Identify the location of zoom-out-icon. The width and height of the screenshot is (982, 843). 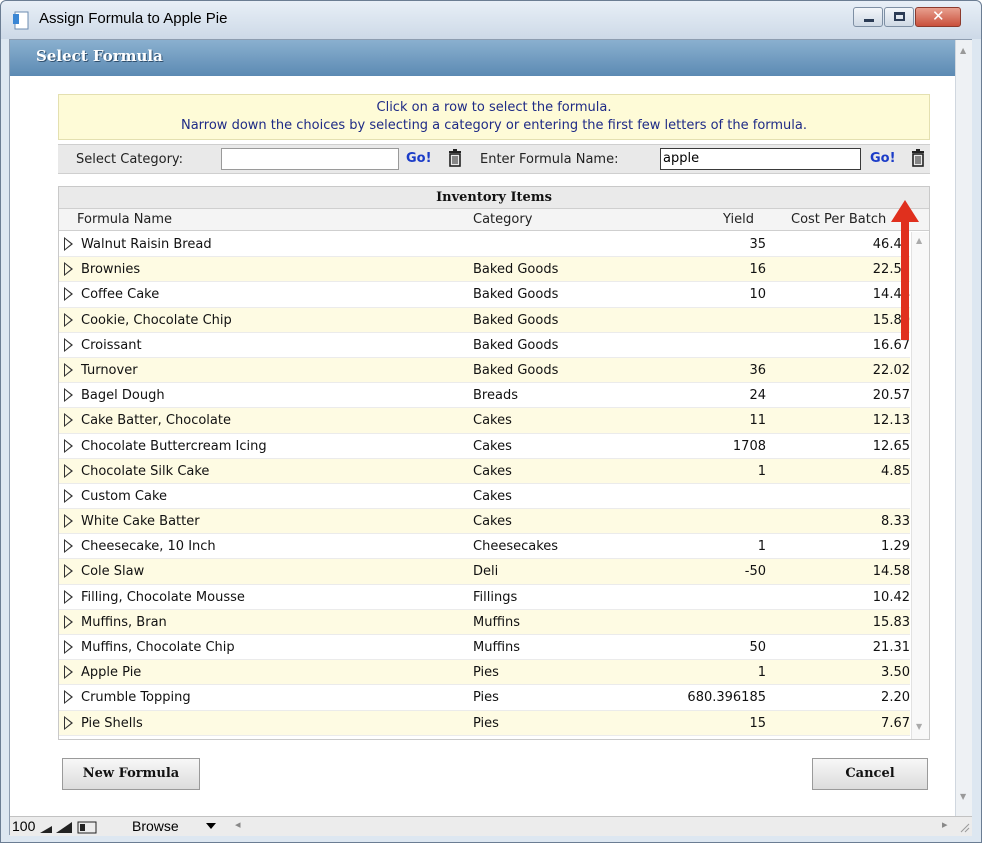
(46, 829).